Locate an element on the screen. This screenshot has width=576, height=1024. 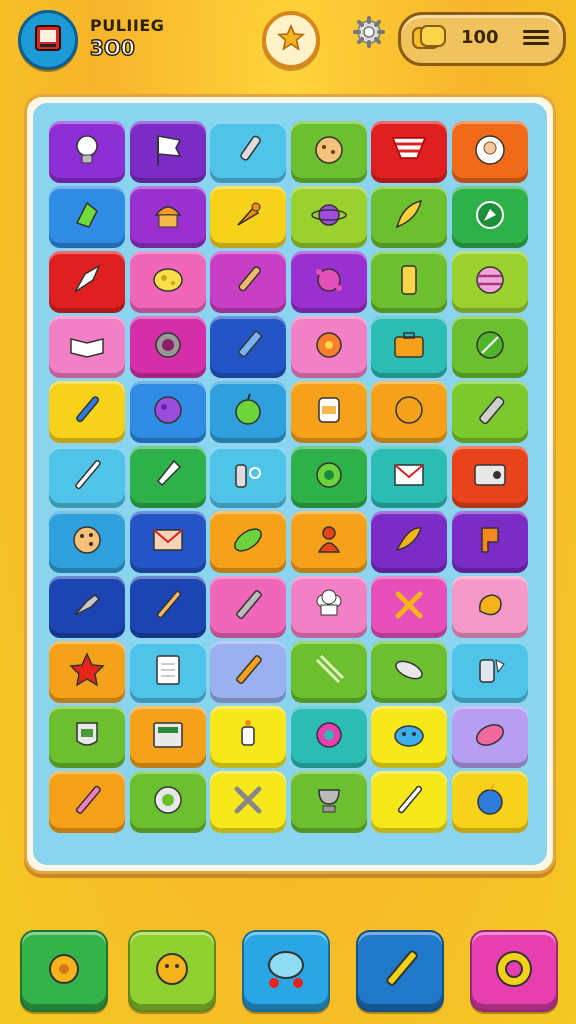
settings-gear-icon is located at coordinates (369, 34).